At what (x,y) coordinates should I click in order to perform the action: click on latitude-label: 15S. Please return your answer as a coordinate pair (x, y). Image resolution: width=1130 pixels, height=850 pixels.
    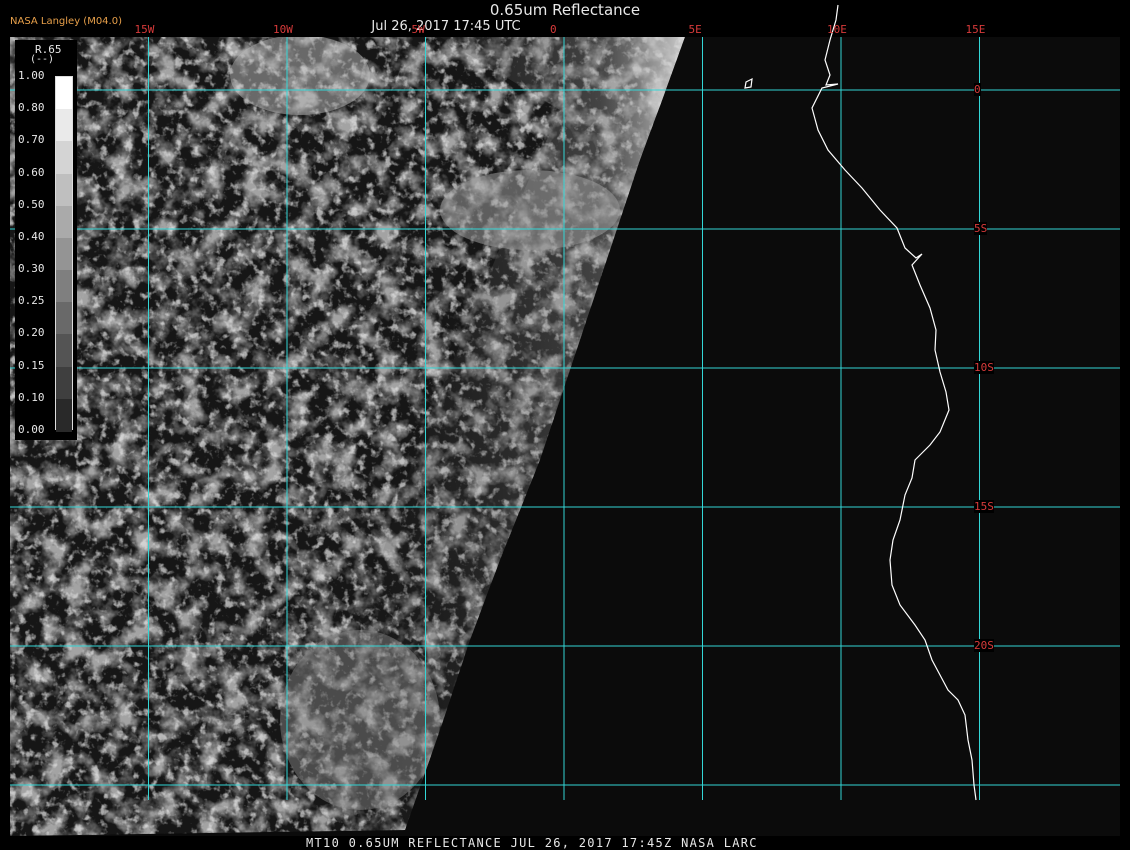
    Looking at the image, I should click on (984, 506).